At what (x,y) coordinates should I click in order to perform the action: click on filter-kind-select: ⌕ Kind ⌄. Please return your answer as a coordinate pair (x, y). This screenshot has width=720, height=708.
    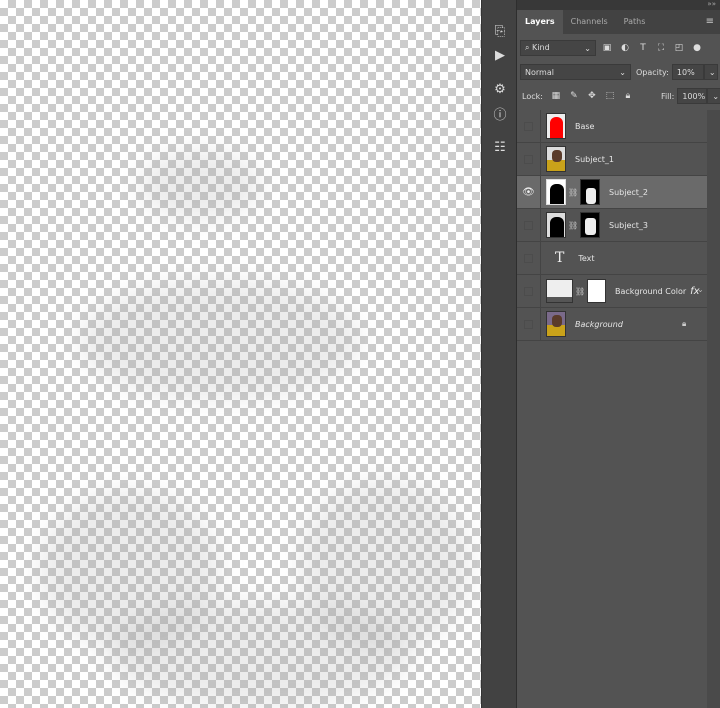
    Looking at the image, I should click on (558, 48).